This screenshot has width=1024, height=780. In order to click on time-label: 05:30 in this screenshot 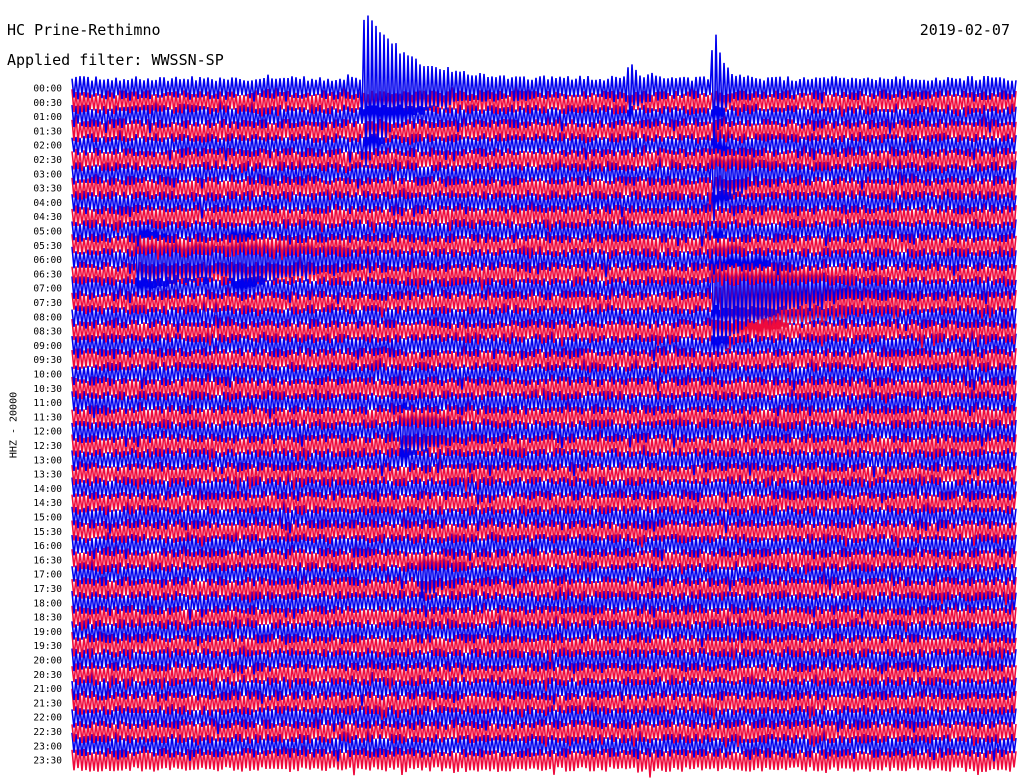, I will do `click(47, 246)`.